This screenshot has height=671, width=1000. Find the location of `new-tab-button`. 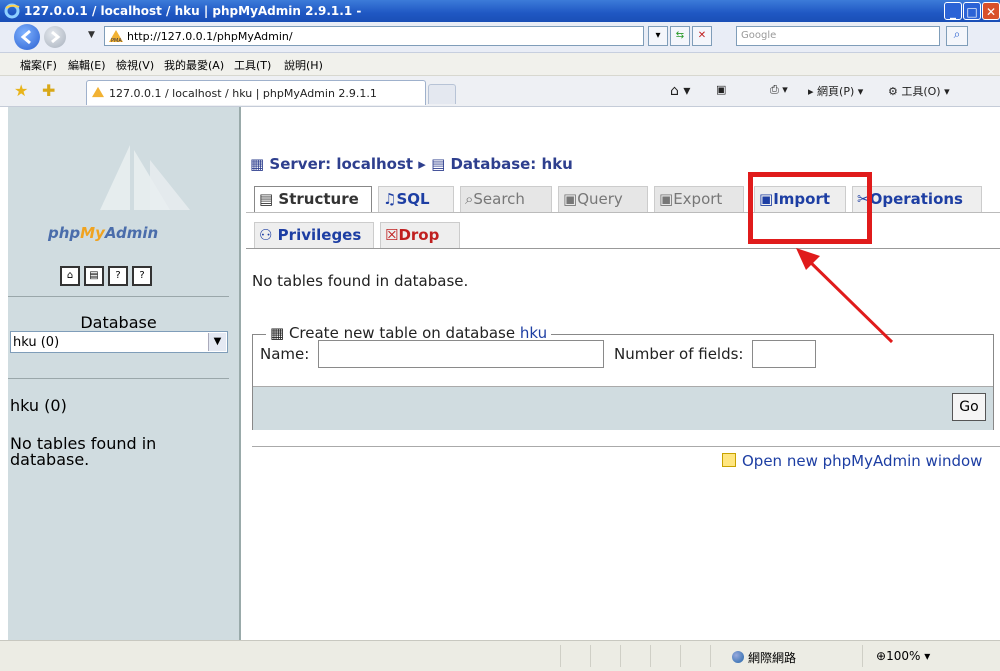

new-tab-button is located at coordinates (442, 94).